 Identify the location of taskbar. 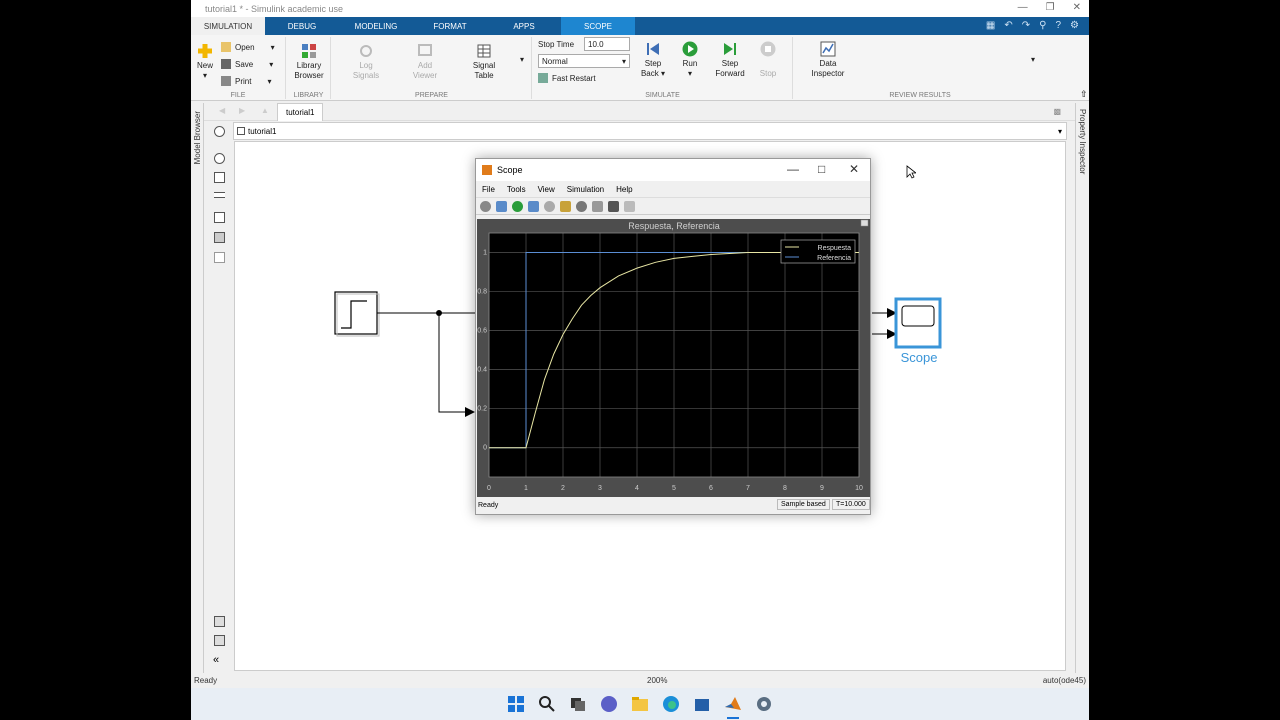
(640, 704).